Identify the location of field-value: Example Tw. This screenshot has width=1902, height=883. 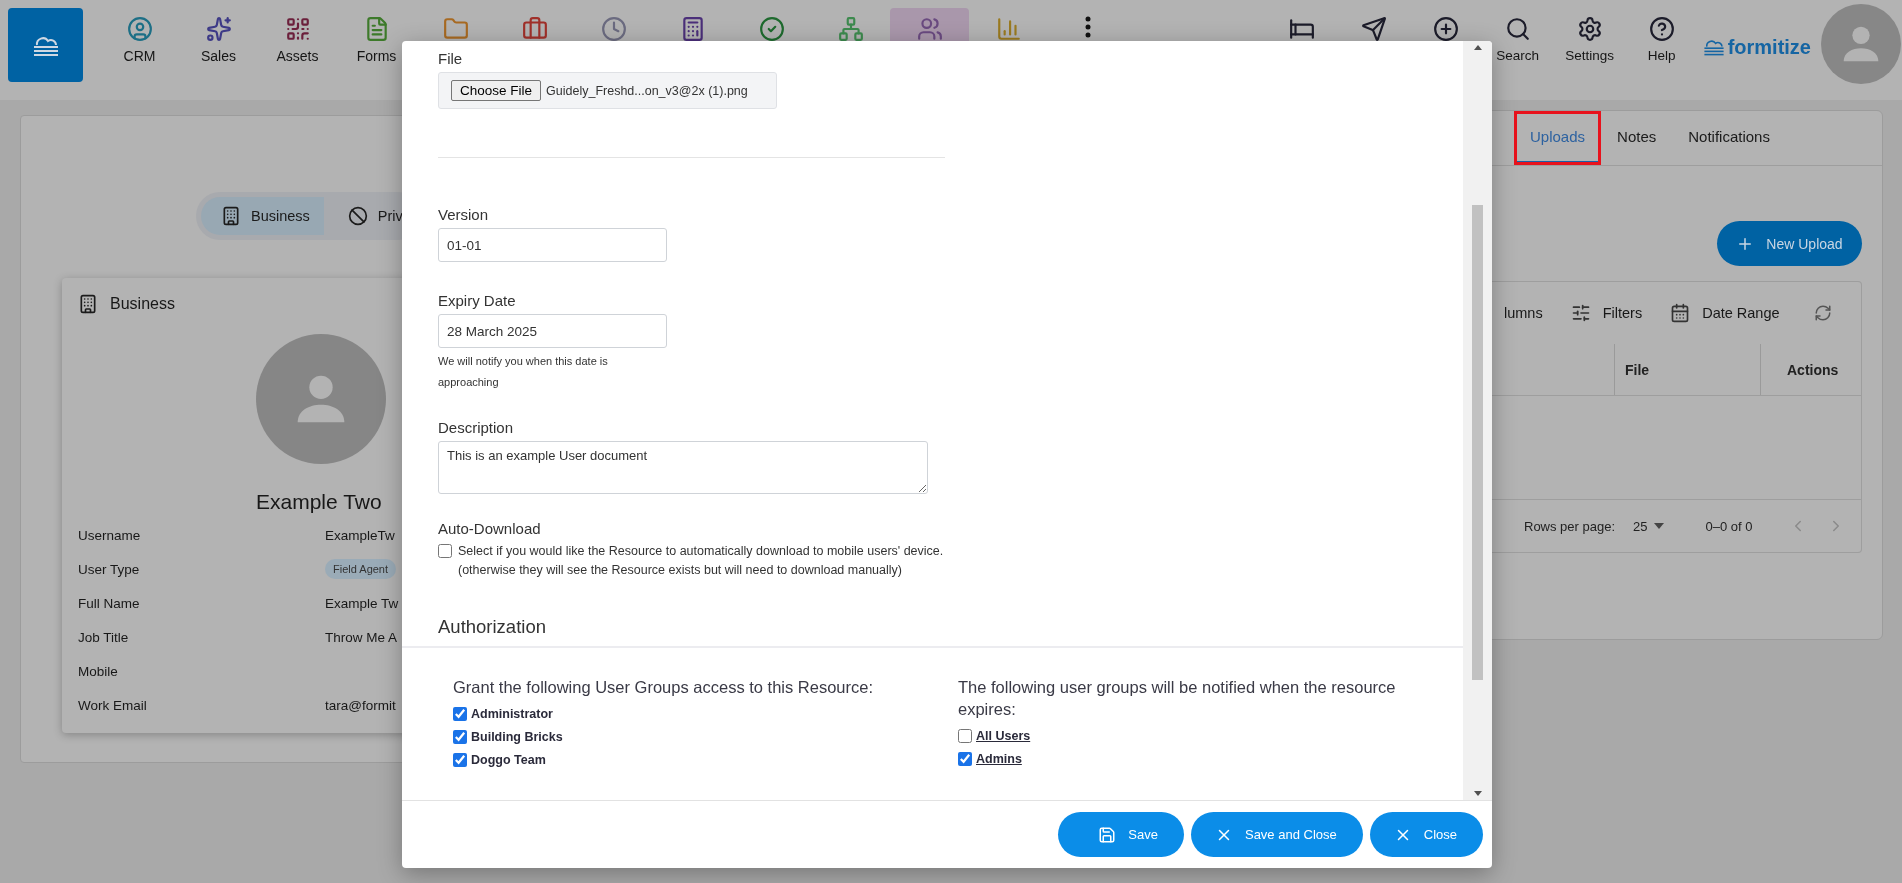
(362, 603).